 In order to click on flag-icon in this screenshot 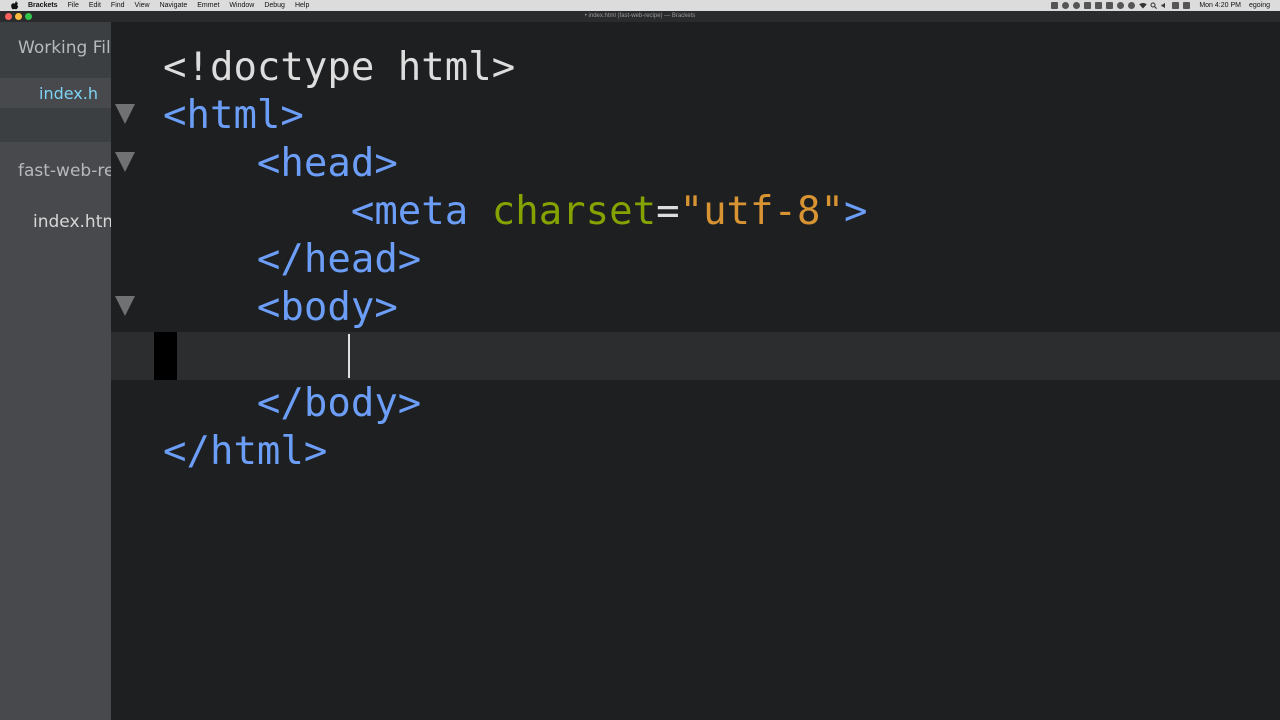, I will do `click(1187, 5)`.